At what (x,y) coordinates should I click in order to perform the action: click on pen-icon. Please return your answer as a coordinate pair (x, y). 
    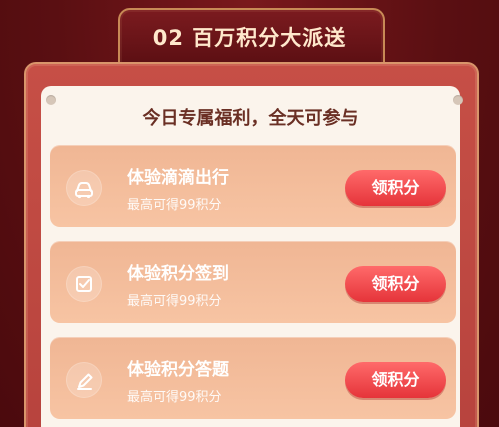
    Looking at the image, I should click on (85, 381).